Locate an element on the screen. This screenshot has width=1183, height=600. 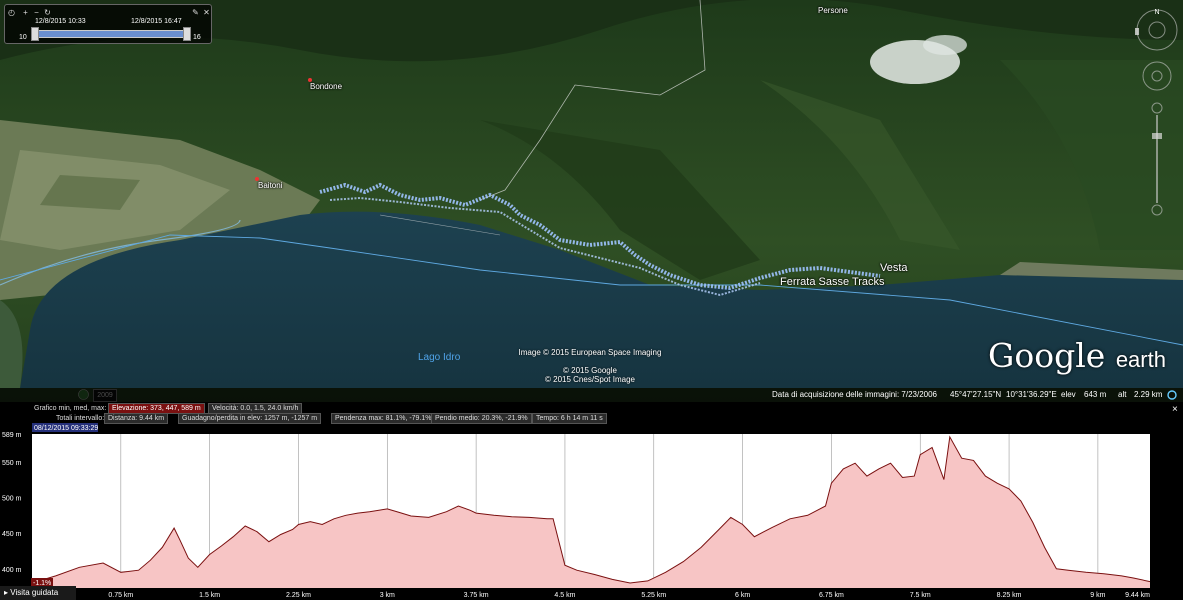
x-tick-label: 6.75 km is located at coordinates (831, 595).